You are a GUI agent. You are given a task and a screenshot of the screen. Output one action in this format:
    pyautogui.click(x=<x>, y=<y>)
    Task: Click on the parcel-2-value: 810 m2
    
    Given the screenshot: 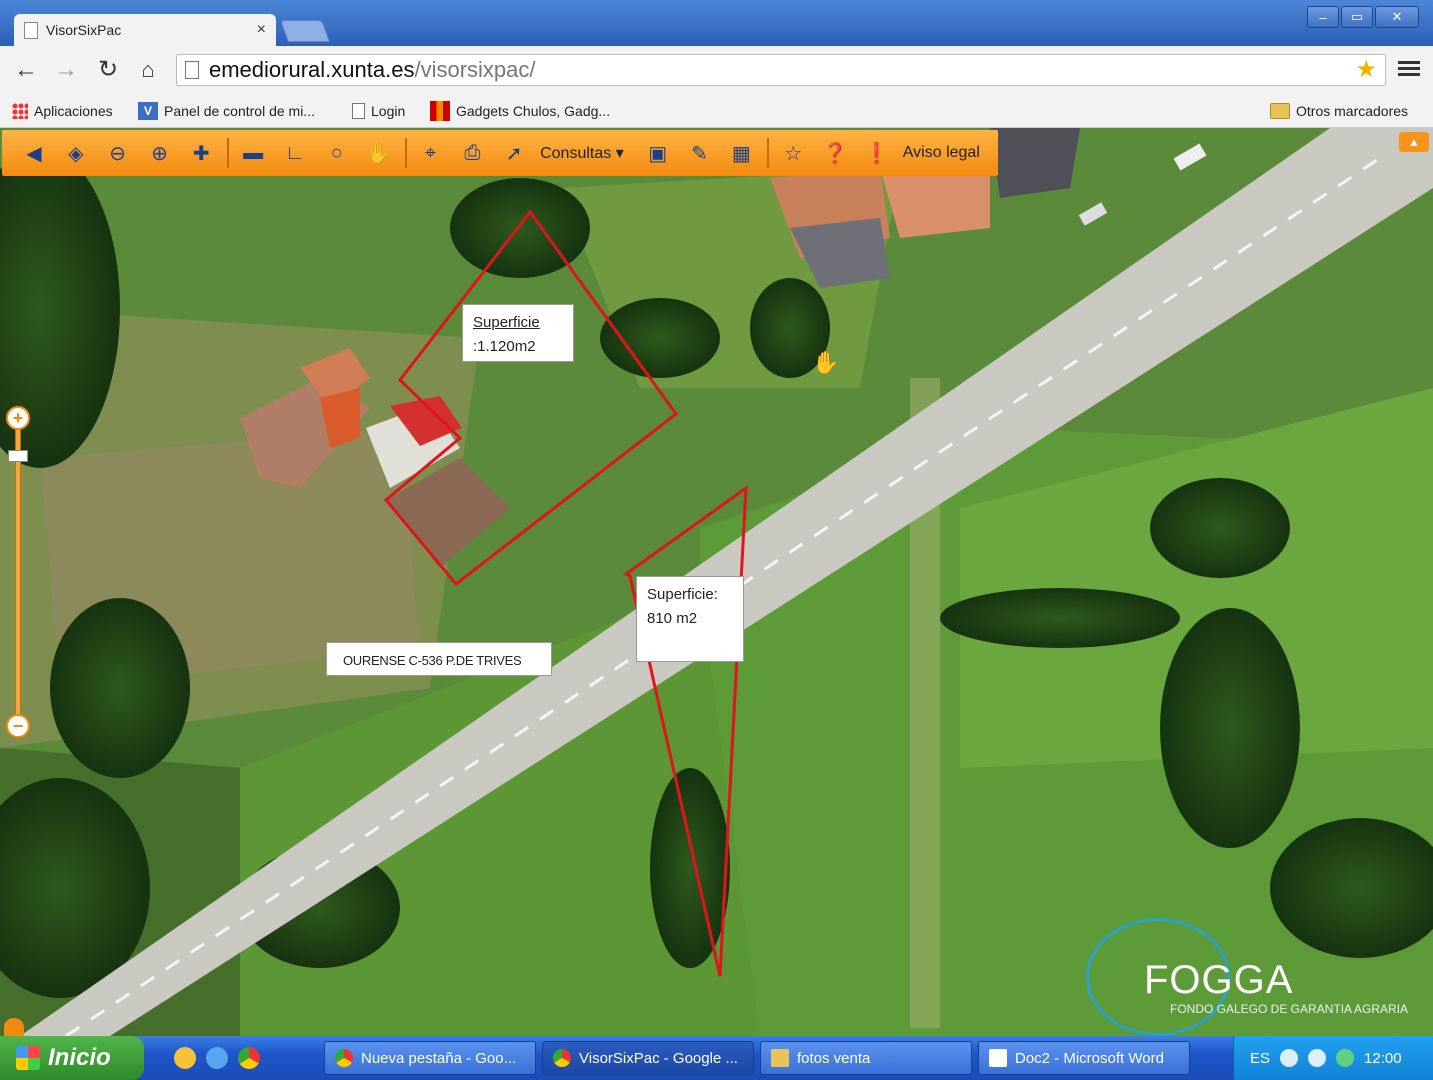 What is the action you would take?
    pyautogui.click(x=672, y=618)
    